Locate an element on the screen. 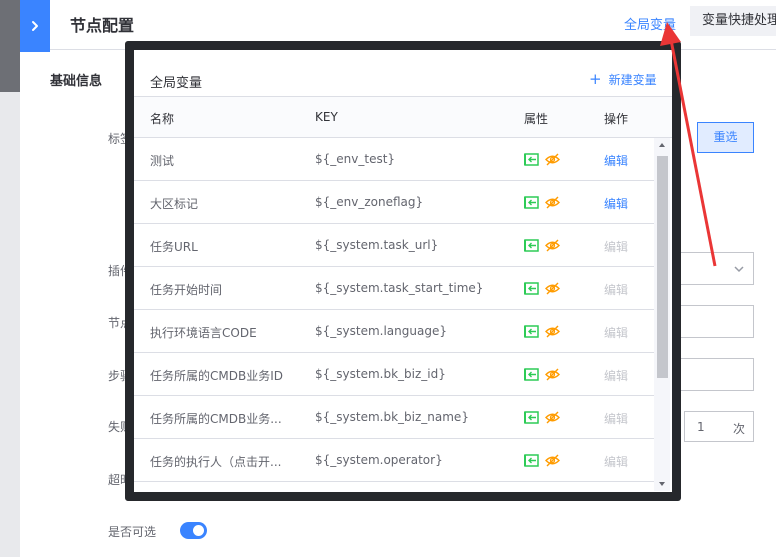 This screenshot has height=557, width=776. variable-name: 任务URL is located at coordinates (174, 247).